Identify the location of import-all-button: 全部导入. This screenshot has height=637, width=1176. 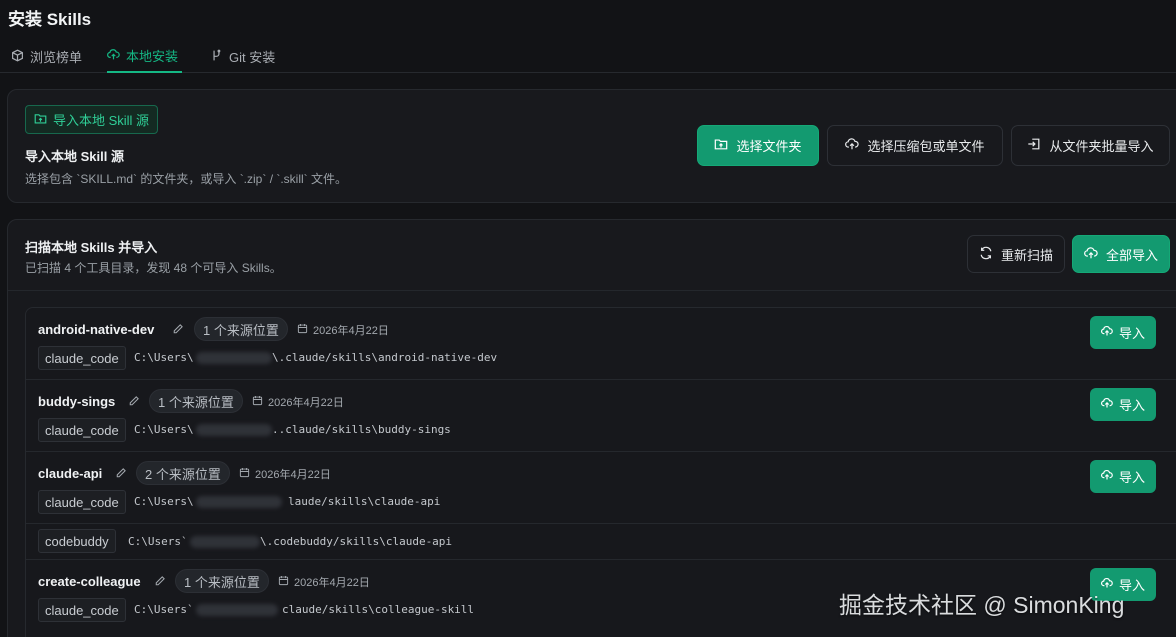
(1121, 254).